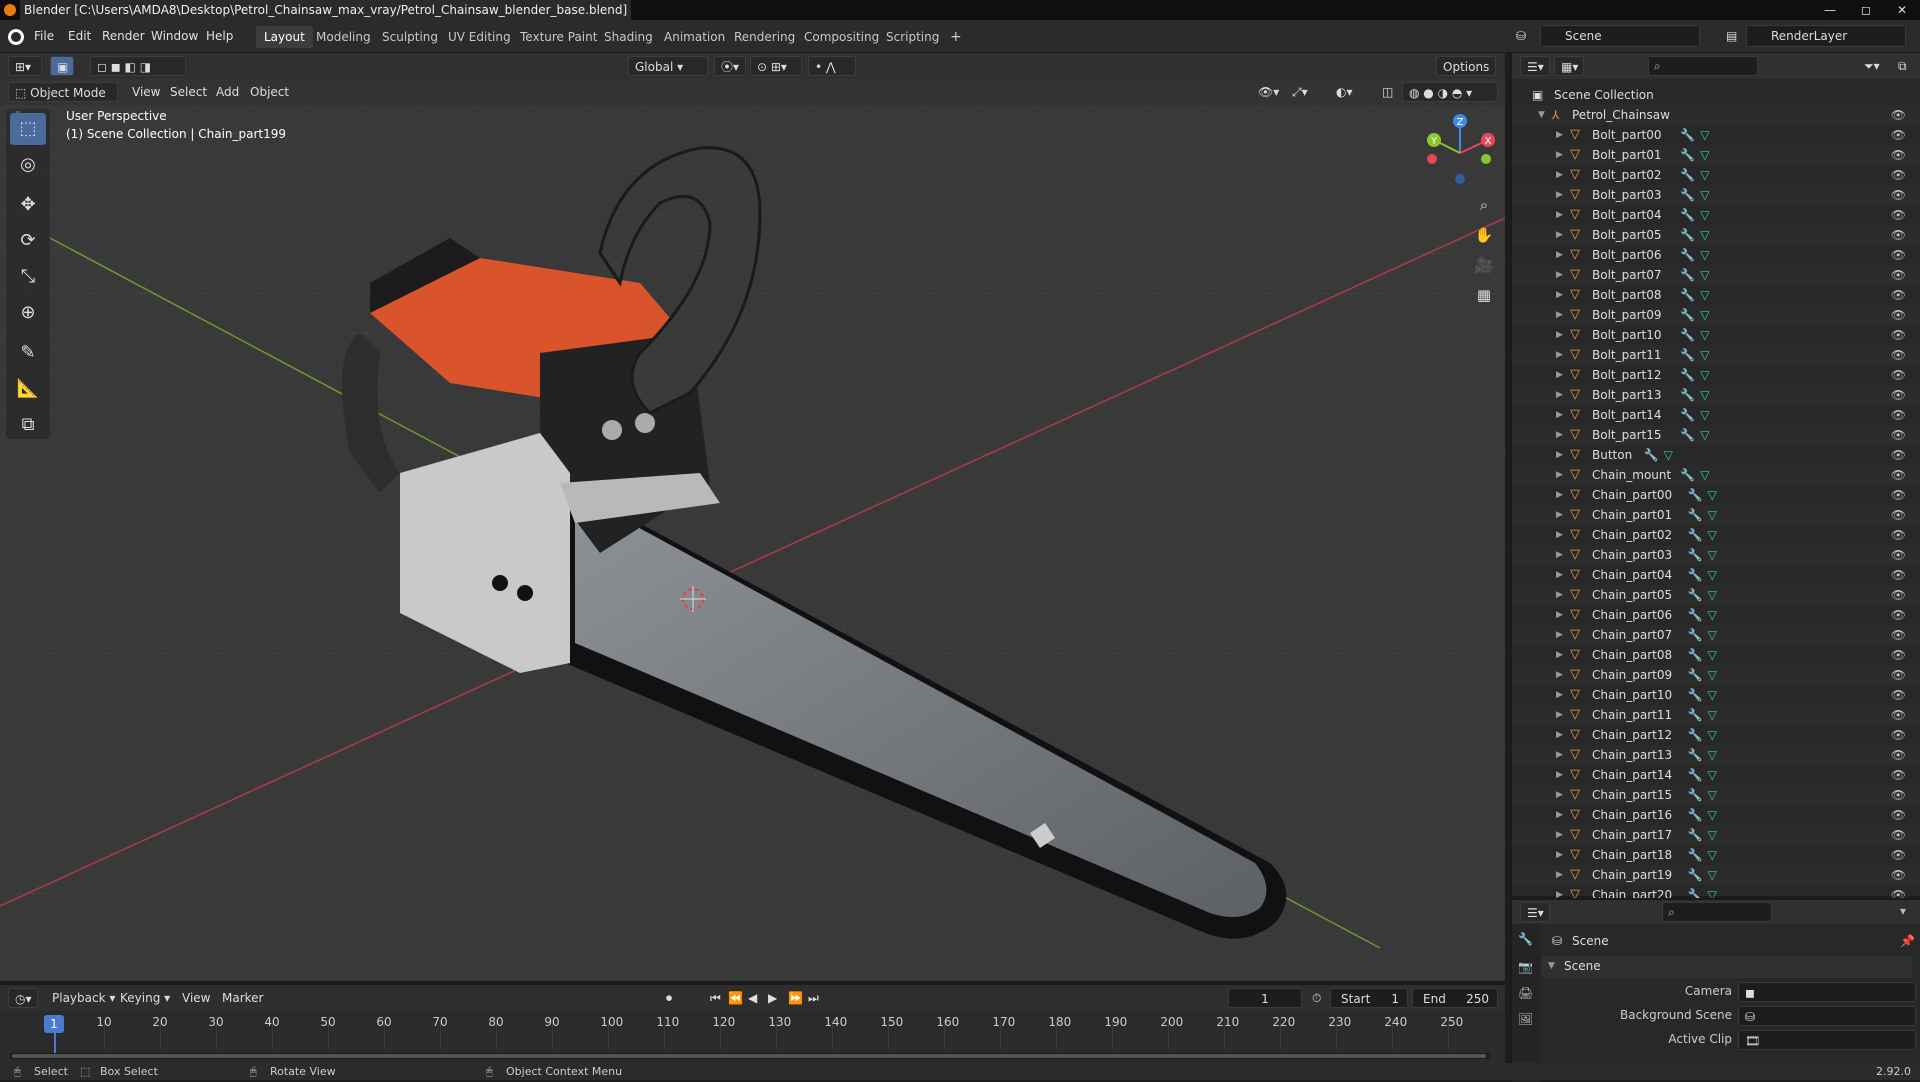 This screenshot has width=1920, height=1082. Describe the element at coordinates (730, 66) in the screenshot. I see `pivot-point-dropdown: ⦿▾` at that location.